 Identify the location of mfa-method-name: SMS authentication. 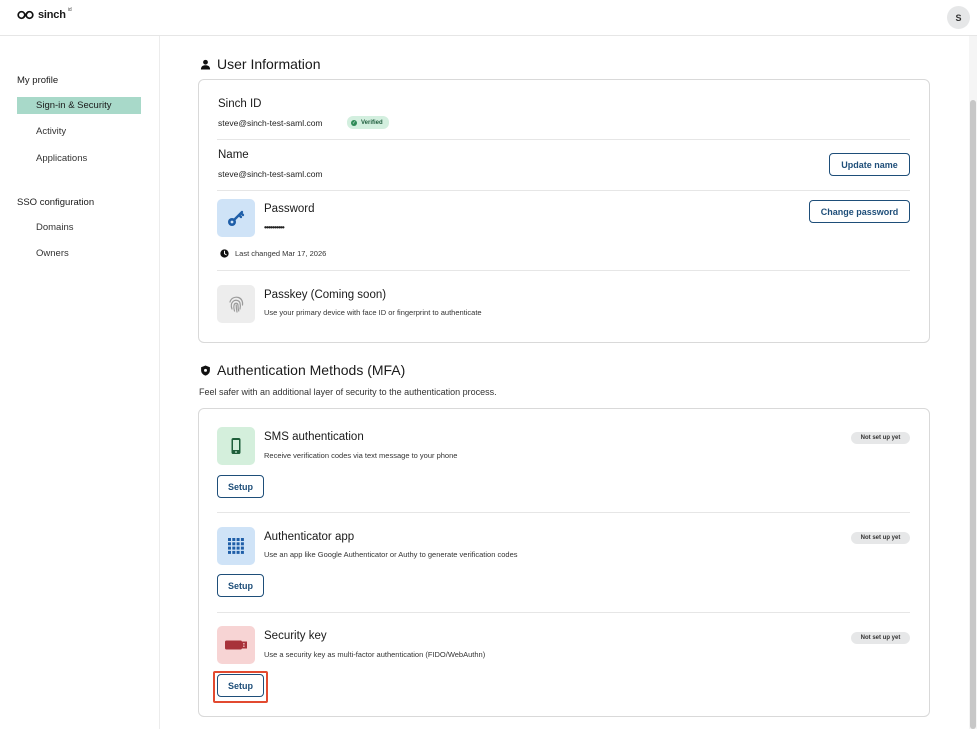
(314, 437).